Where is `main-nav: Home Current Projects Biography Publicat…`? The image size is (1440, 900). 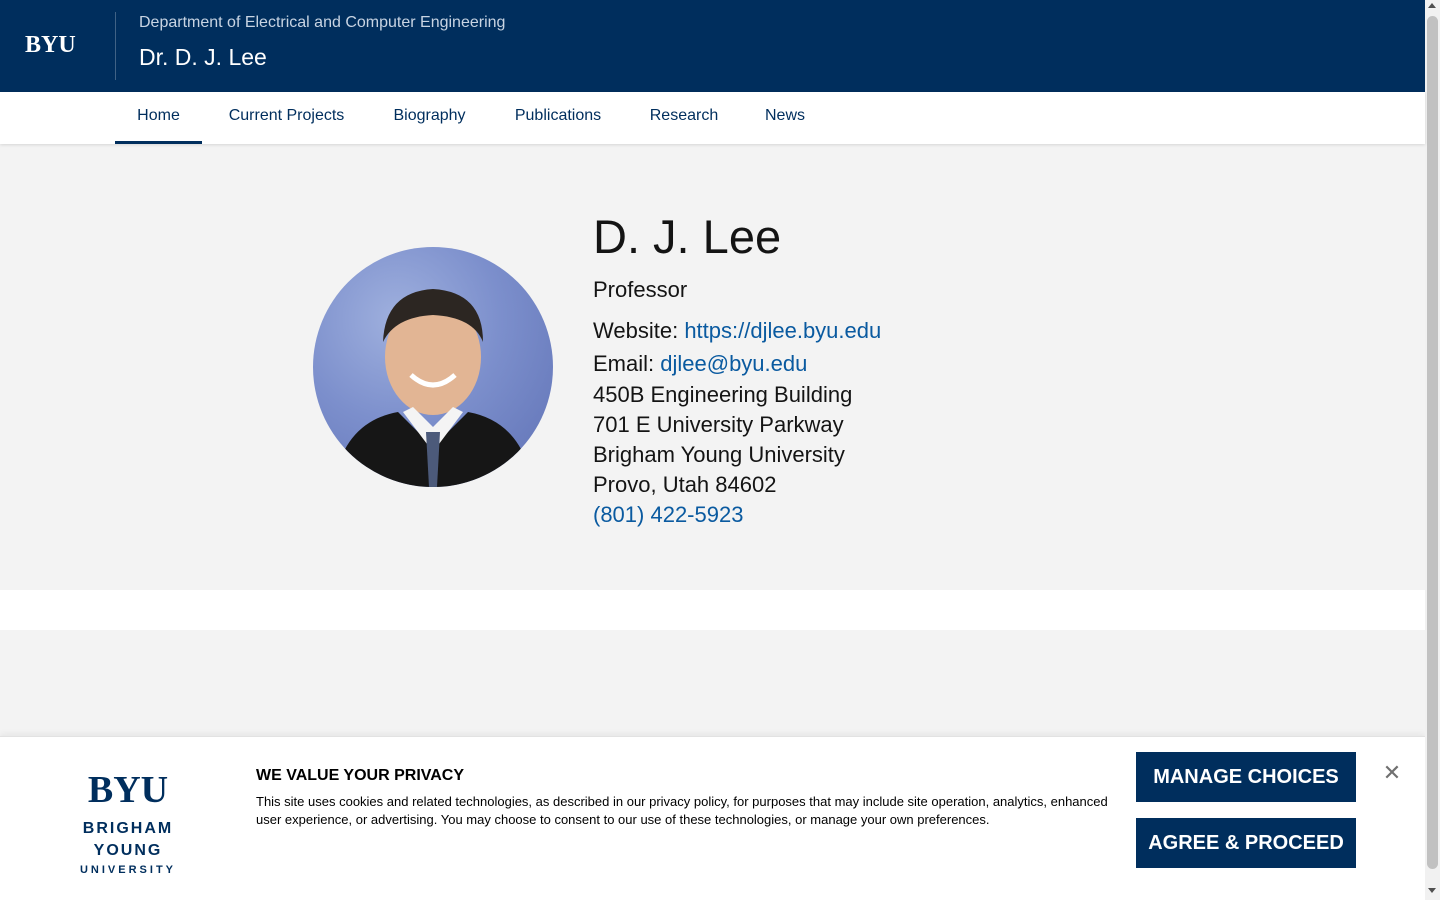
main-nav: Home Current Projects Biography Publicat… is located at coordinates (712, 118).